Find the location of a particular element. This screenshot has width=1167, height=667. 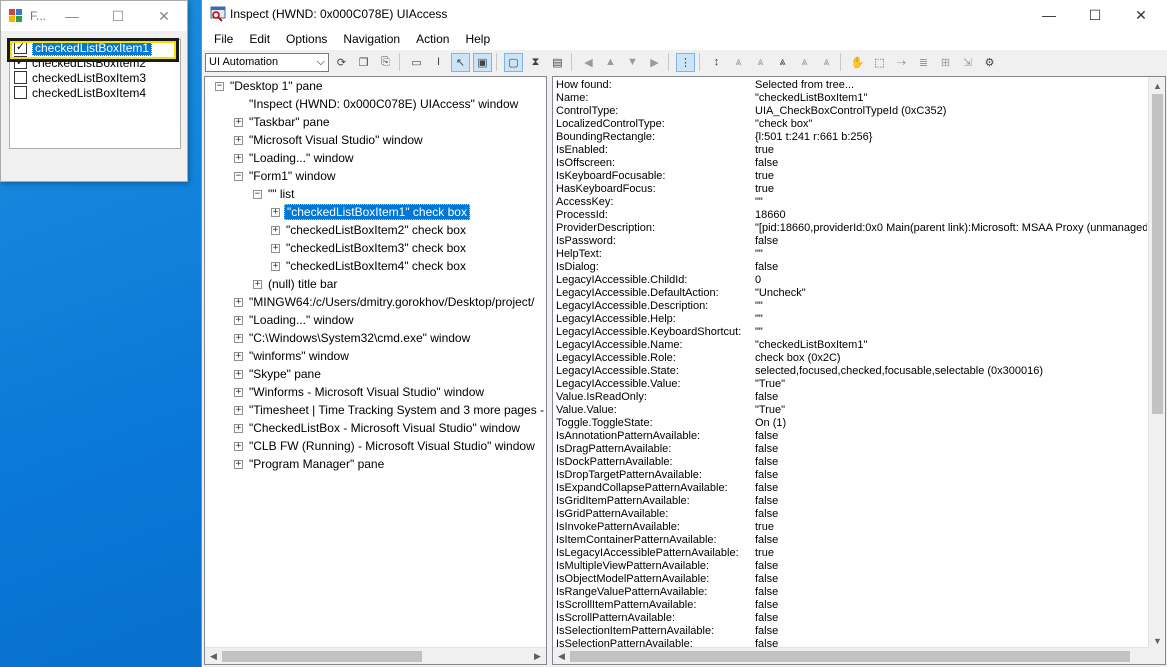

tree-node: + "checkedListBoxItem4" check box is located at coordinates (369, 266).